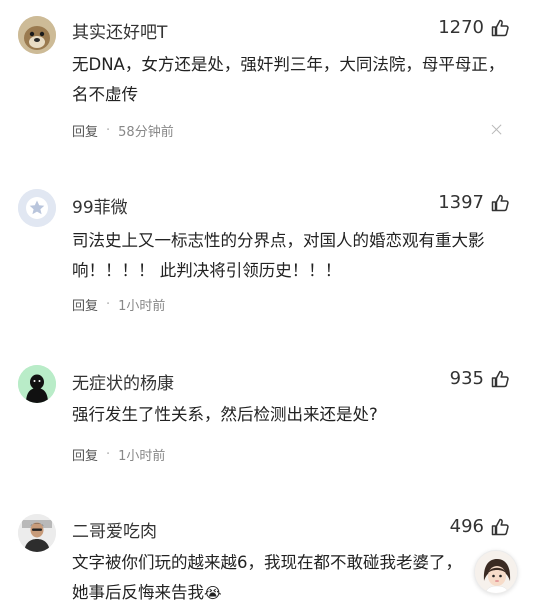  Describe the element at coordinates (461, 202) in the screenshot. I see `like-count: 1397` at that location.